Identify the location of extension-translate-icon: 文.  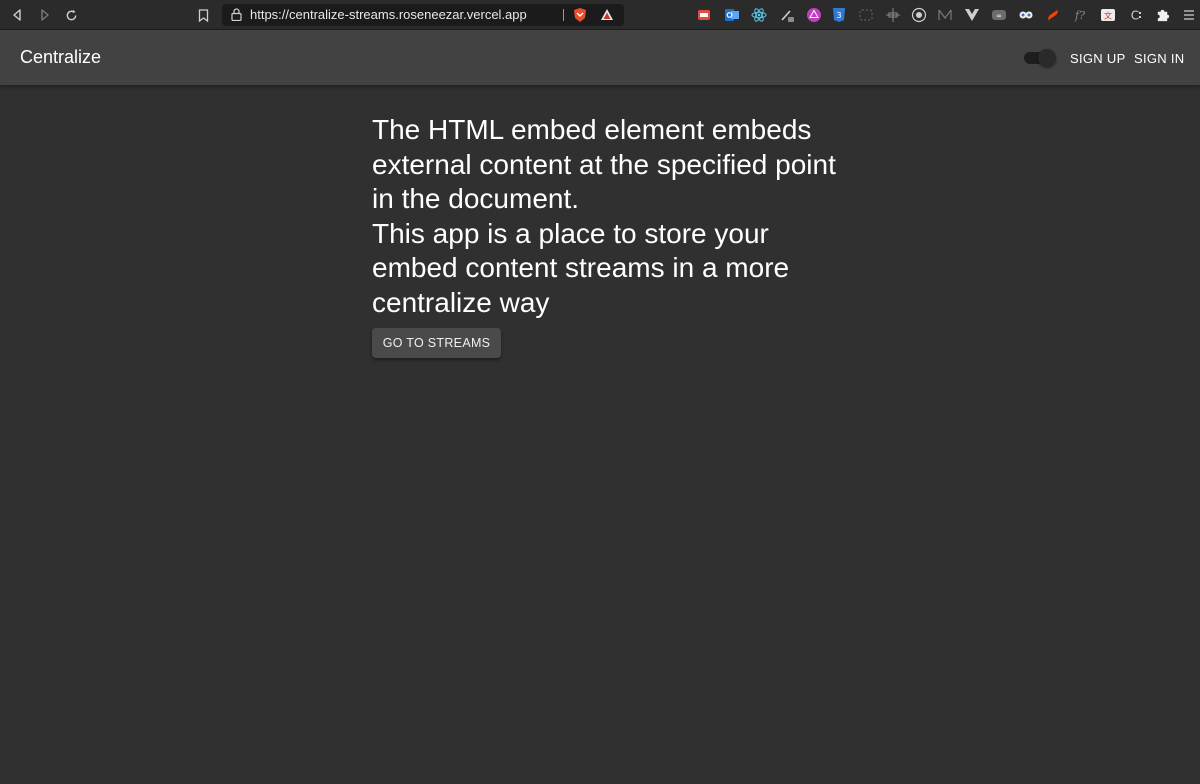
(1108, 15).